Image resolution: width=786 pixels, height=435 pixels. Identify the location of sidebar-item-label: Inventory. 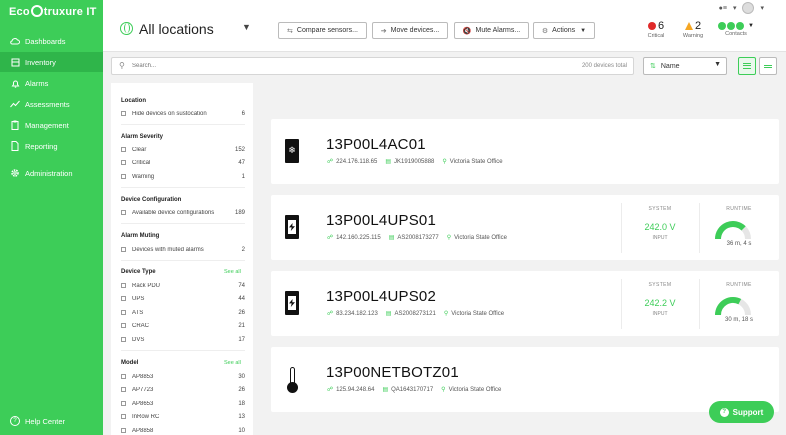
(40, 62).